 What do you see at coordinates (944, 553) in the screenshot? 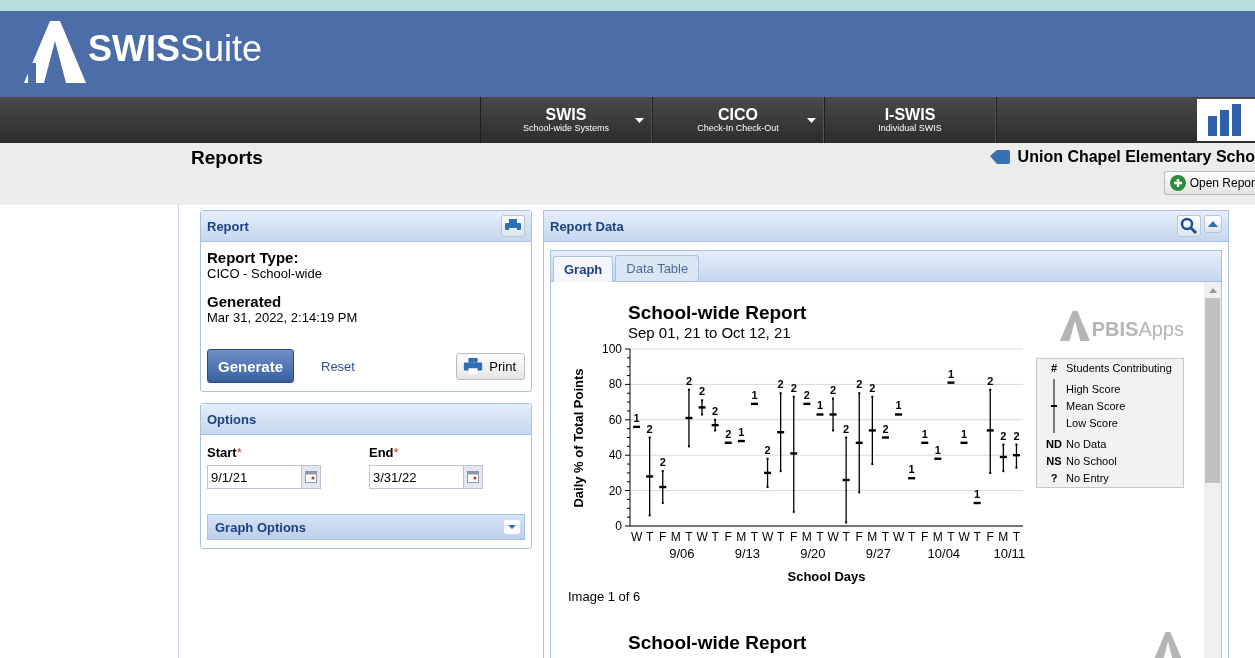
I see `week-label: 10/04` at bounding box center [944, 553].